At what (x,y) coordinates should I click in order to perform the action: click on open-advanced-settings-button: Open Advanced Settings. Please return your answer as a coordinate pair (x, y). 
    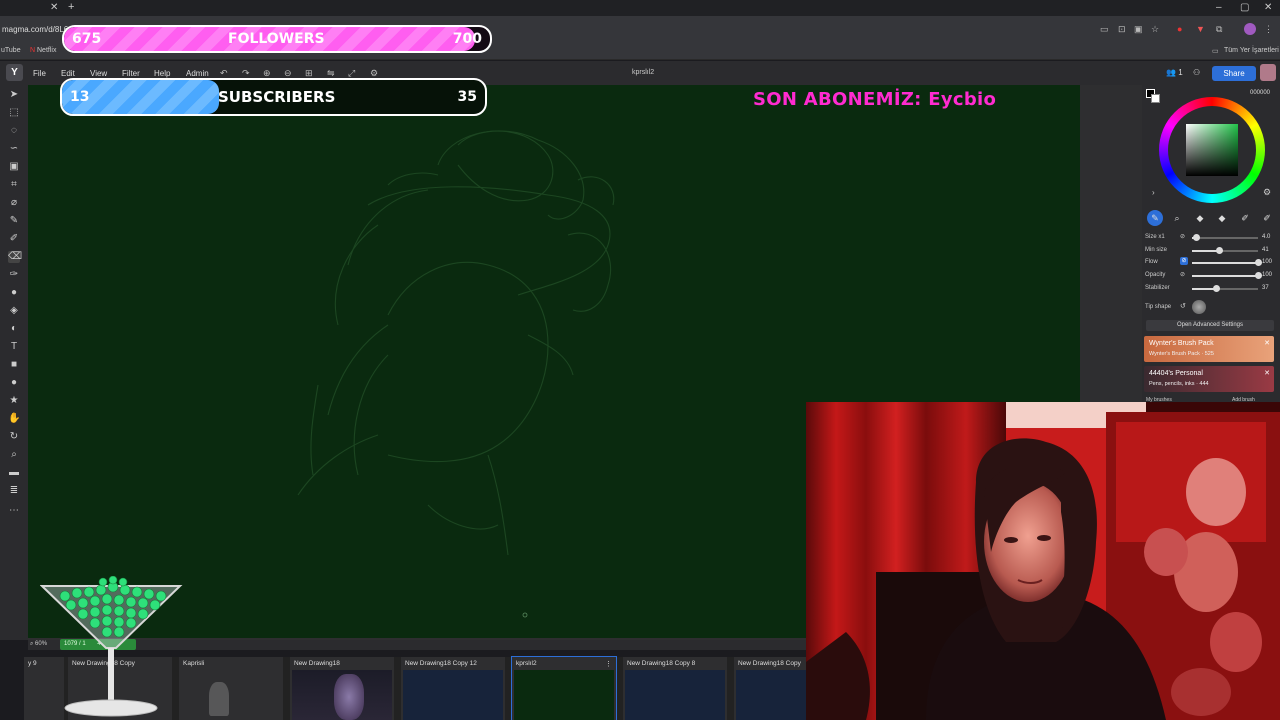
    Looking at the image, I should click on (1210, 325).